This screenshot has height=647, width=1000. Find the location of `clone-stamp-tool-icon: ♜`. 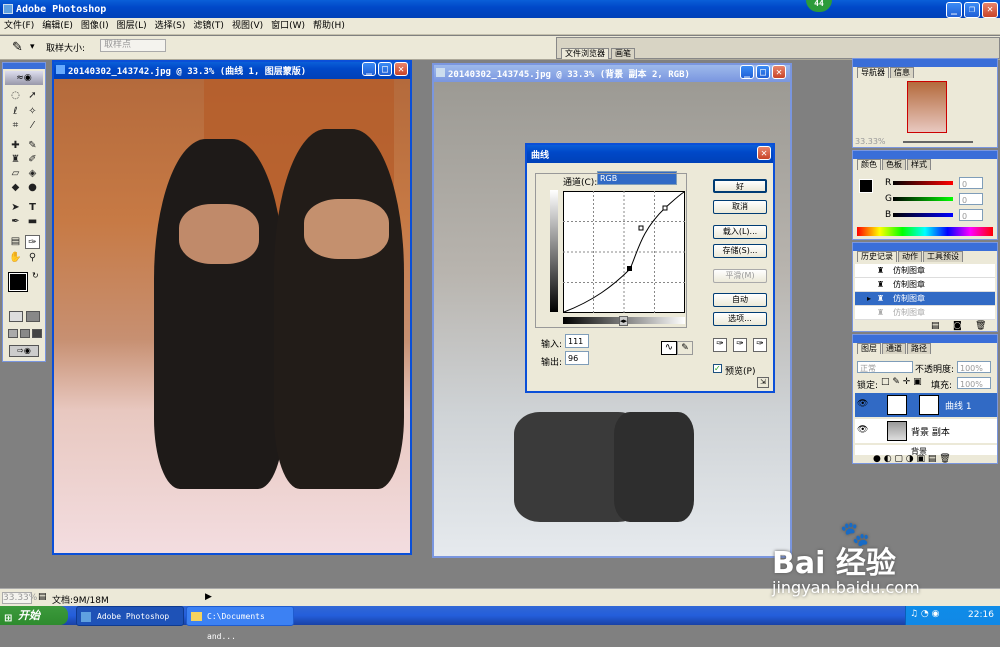

clone-stamp-tool-icon: ♜ is located at coordinates (15, 160).